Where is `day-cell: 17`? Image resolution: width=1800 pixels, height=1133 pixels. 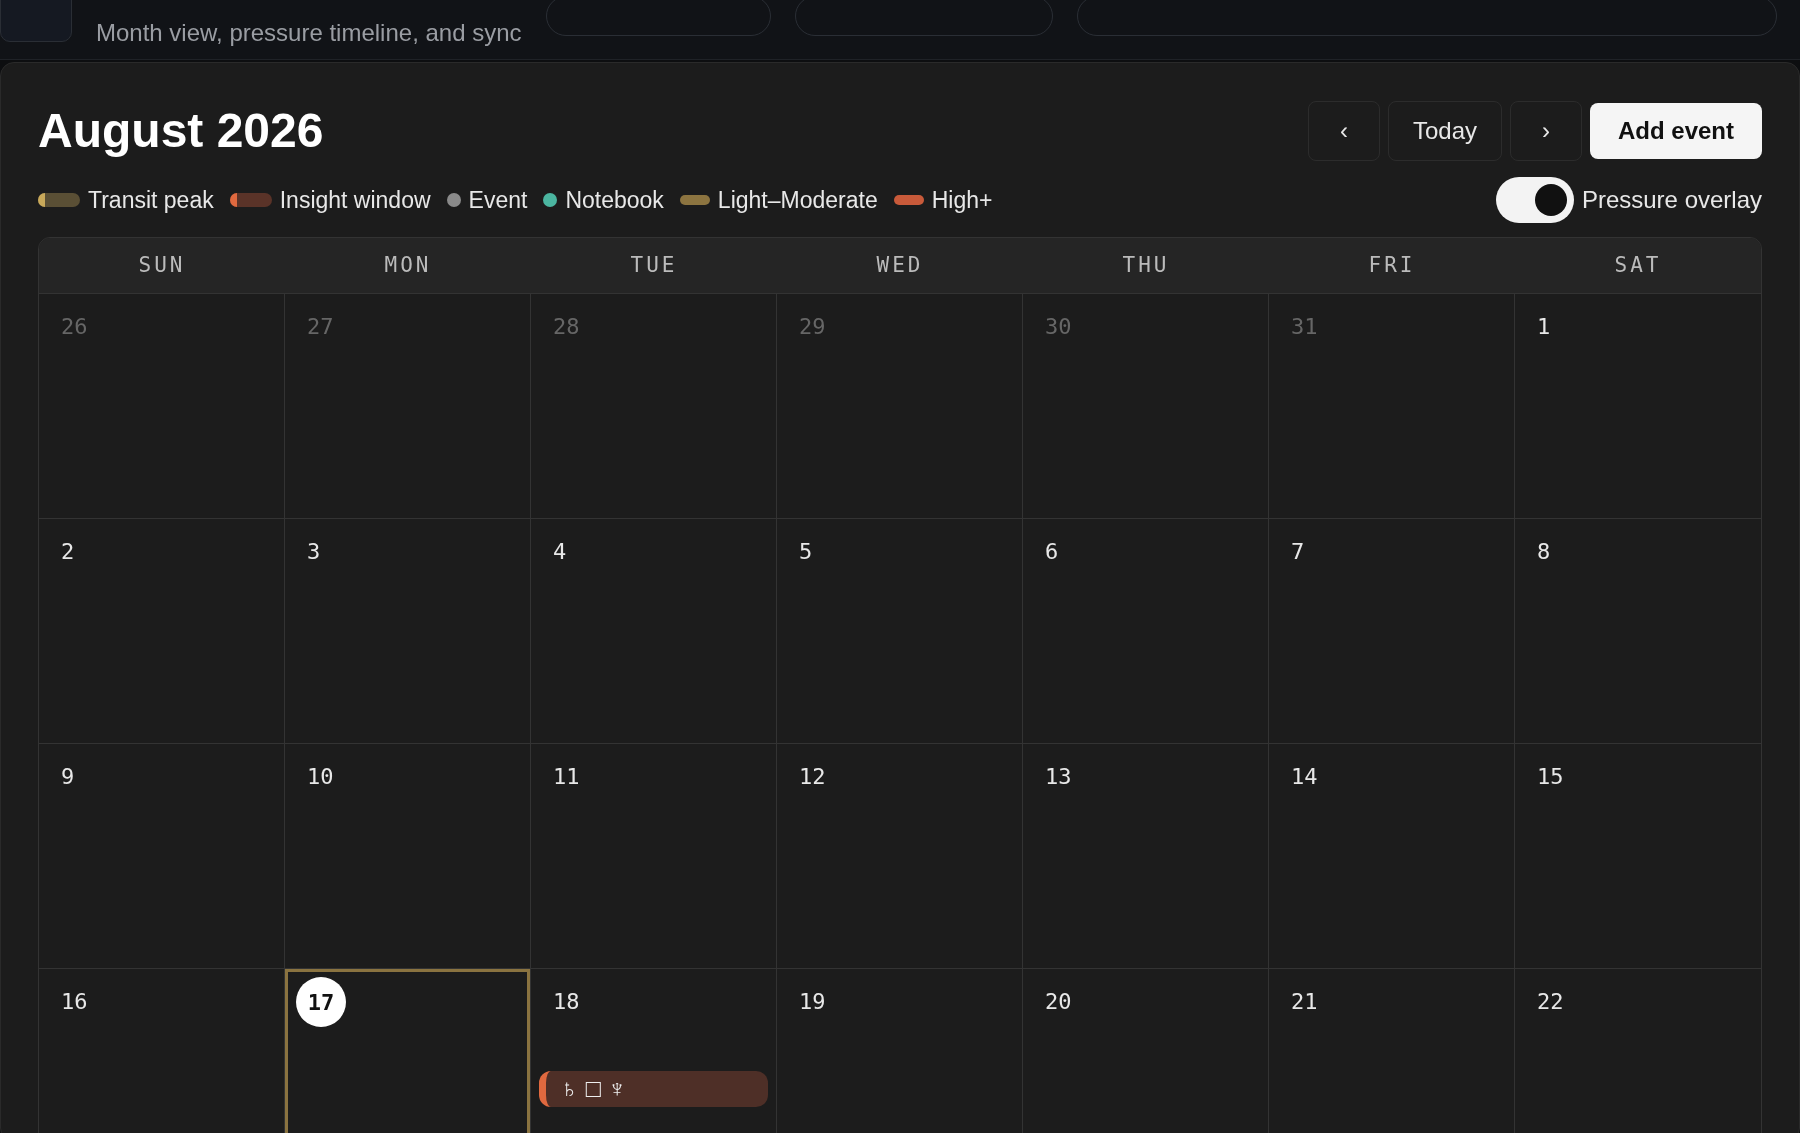
day-cell: 17 is located at coordinates (408, 1050).